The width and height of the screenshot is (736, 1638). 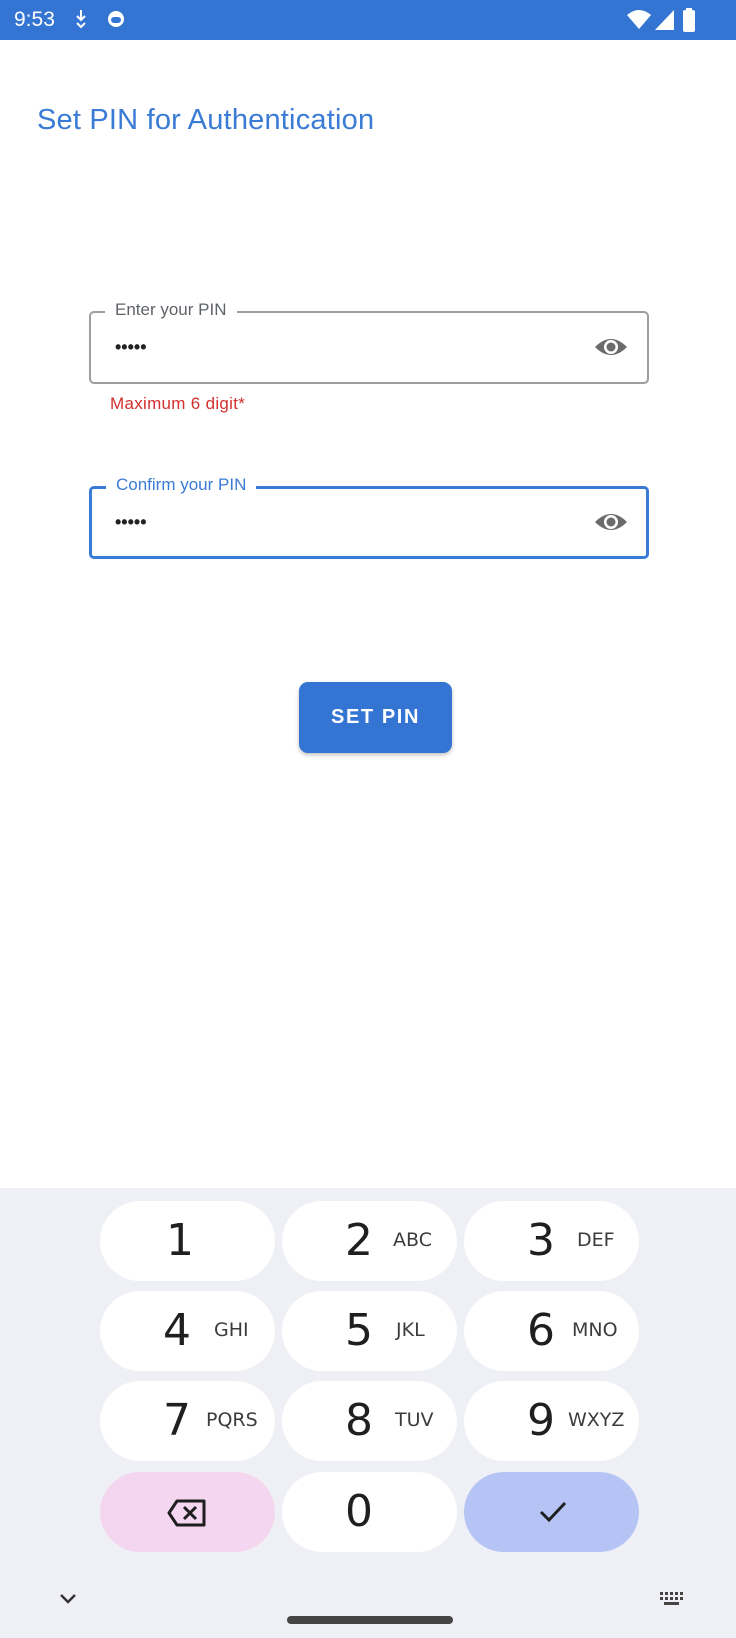 I want to click on key-digit: 7, so click(x=177, y=1420).